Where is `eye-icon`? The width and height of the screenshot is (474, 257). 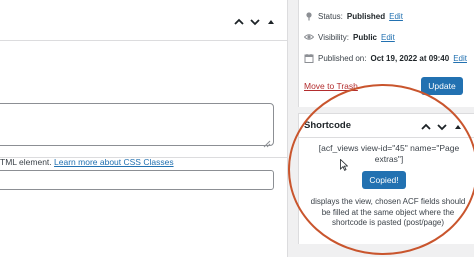 eye-icon is located at coordinates (309, 37).